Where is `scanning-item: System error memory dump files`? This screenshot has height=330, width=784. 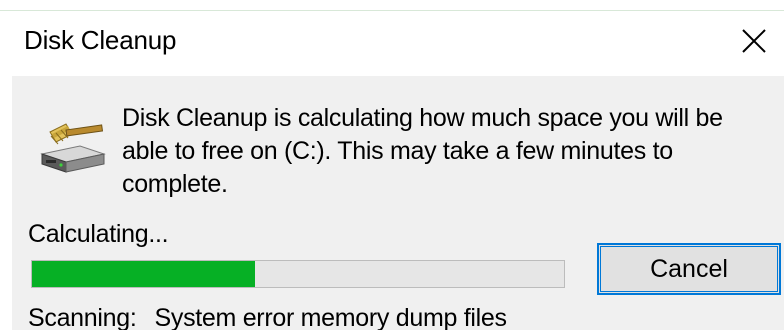
scanning-item: System error memory dump files is located at coordinates (331, 317).